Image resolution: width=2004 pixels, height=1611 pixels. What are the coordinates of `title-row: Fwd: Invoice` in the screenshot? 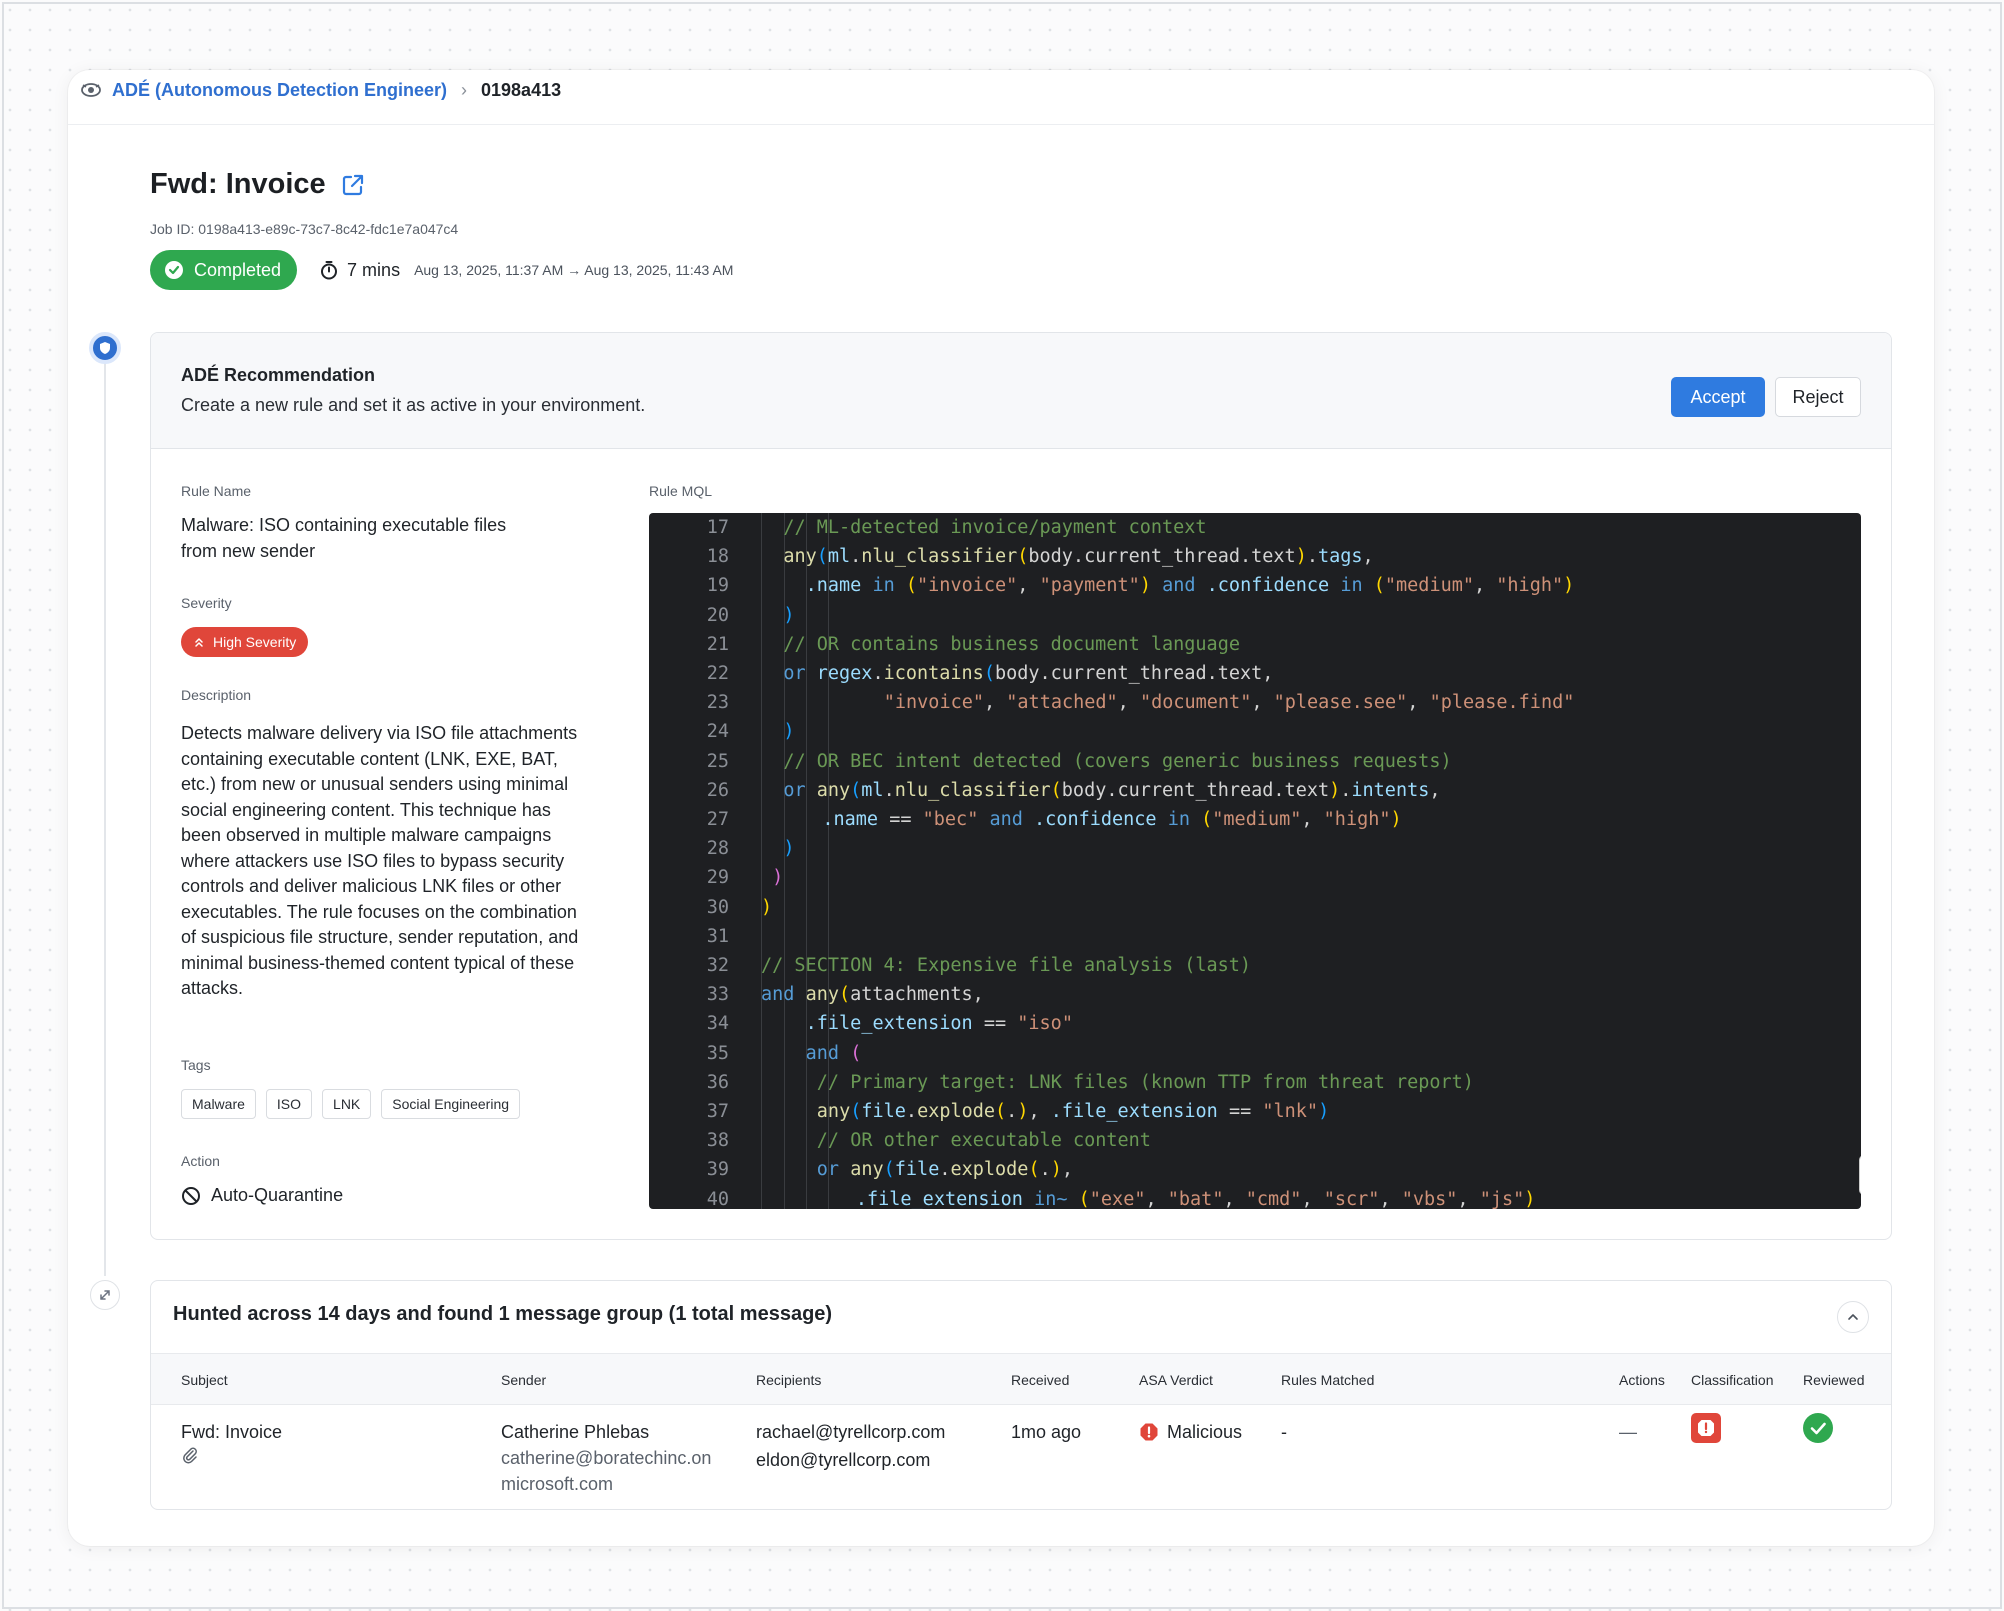 It's located at (258, 184).